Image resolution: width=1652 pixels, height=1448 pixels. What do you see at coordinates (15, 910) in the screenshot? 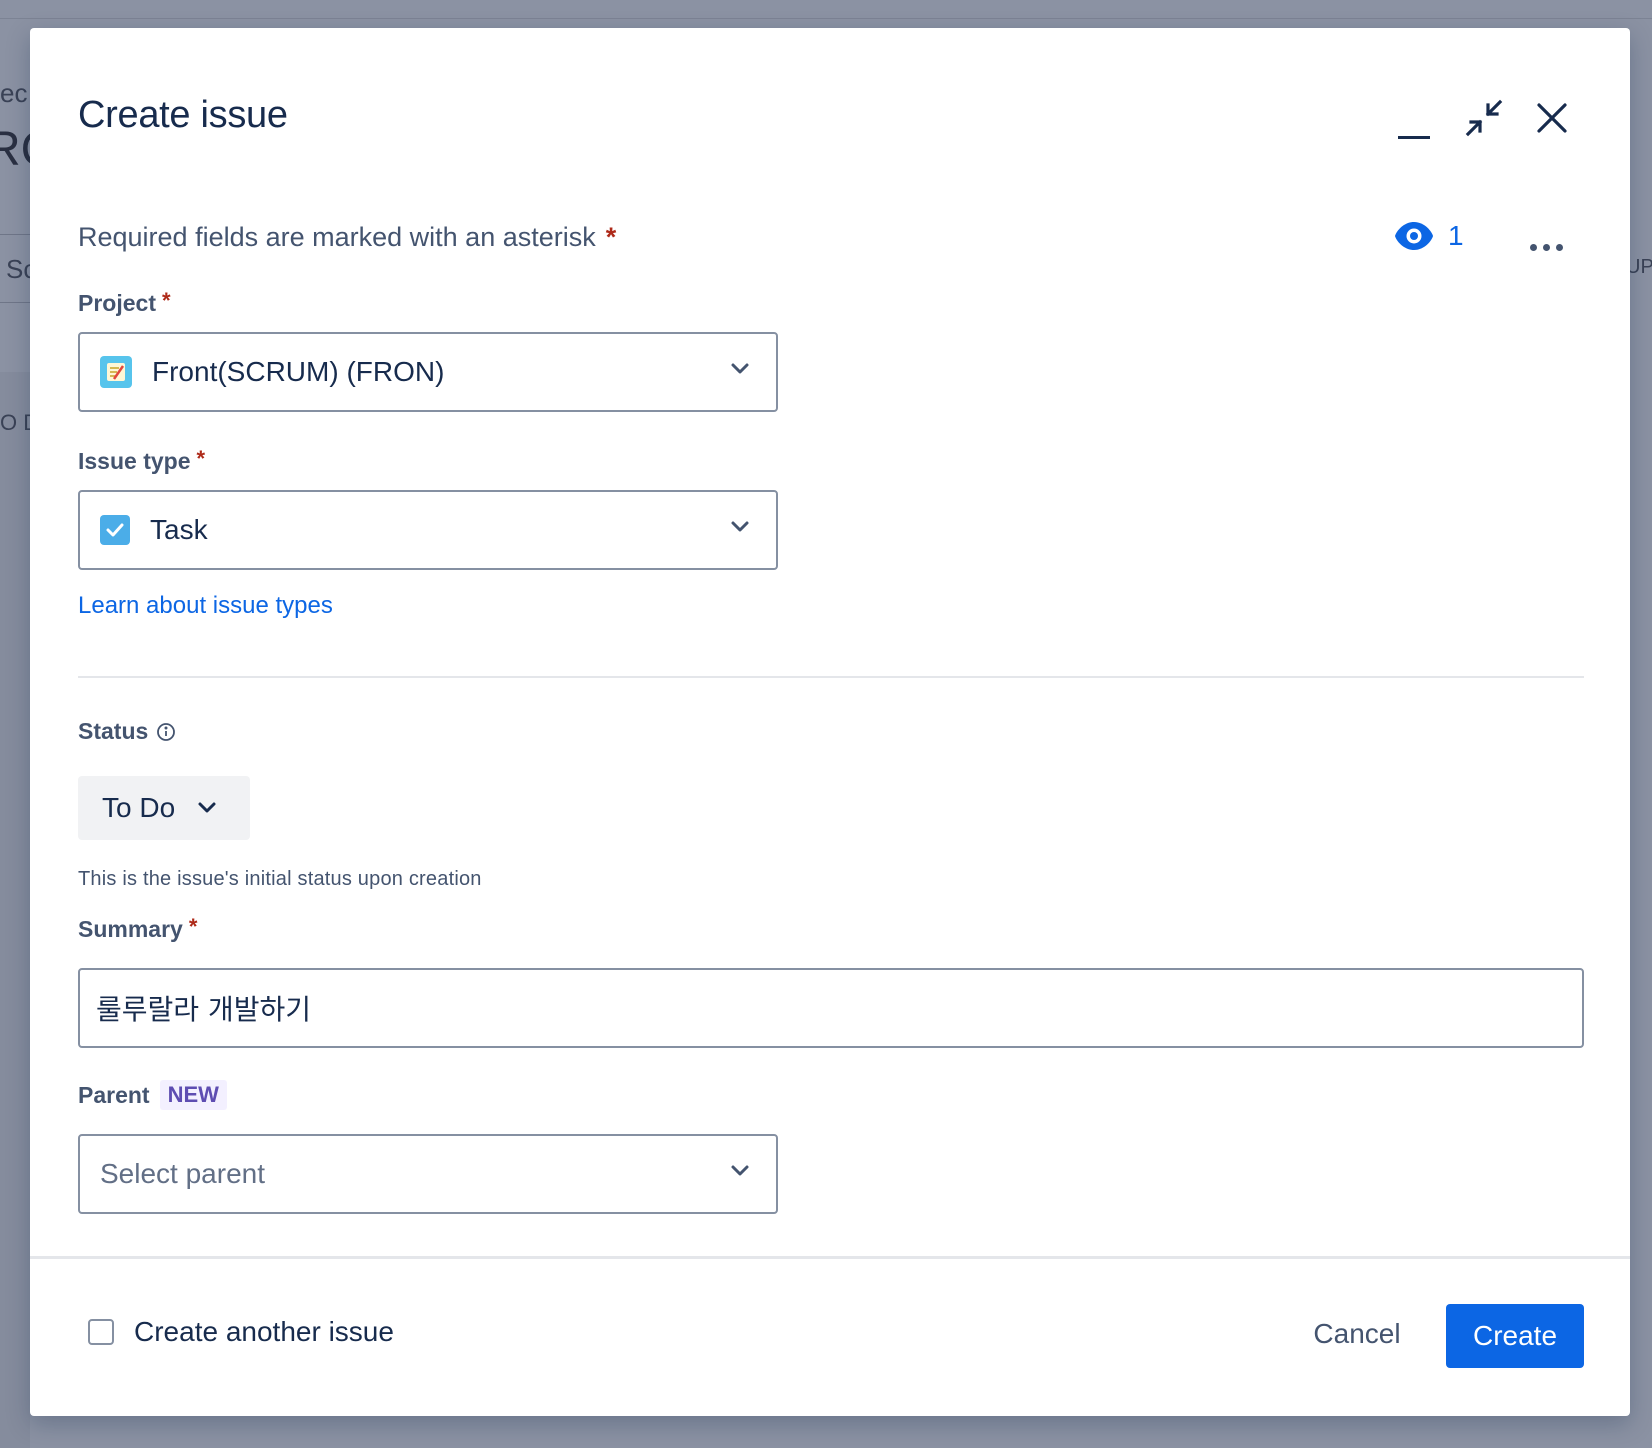
I see `background-board-column` at bounding box center [15, 910].